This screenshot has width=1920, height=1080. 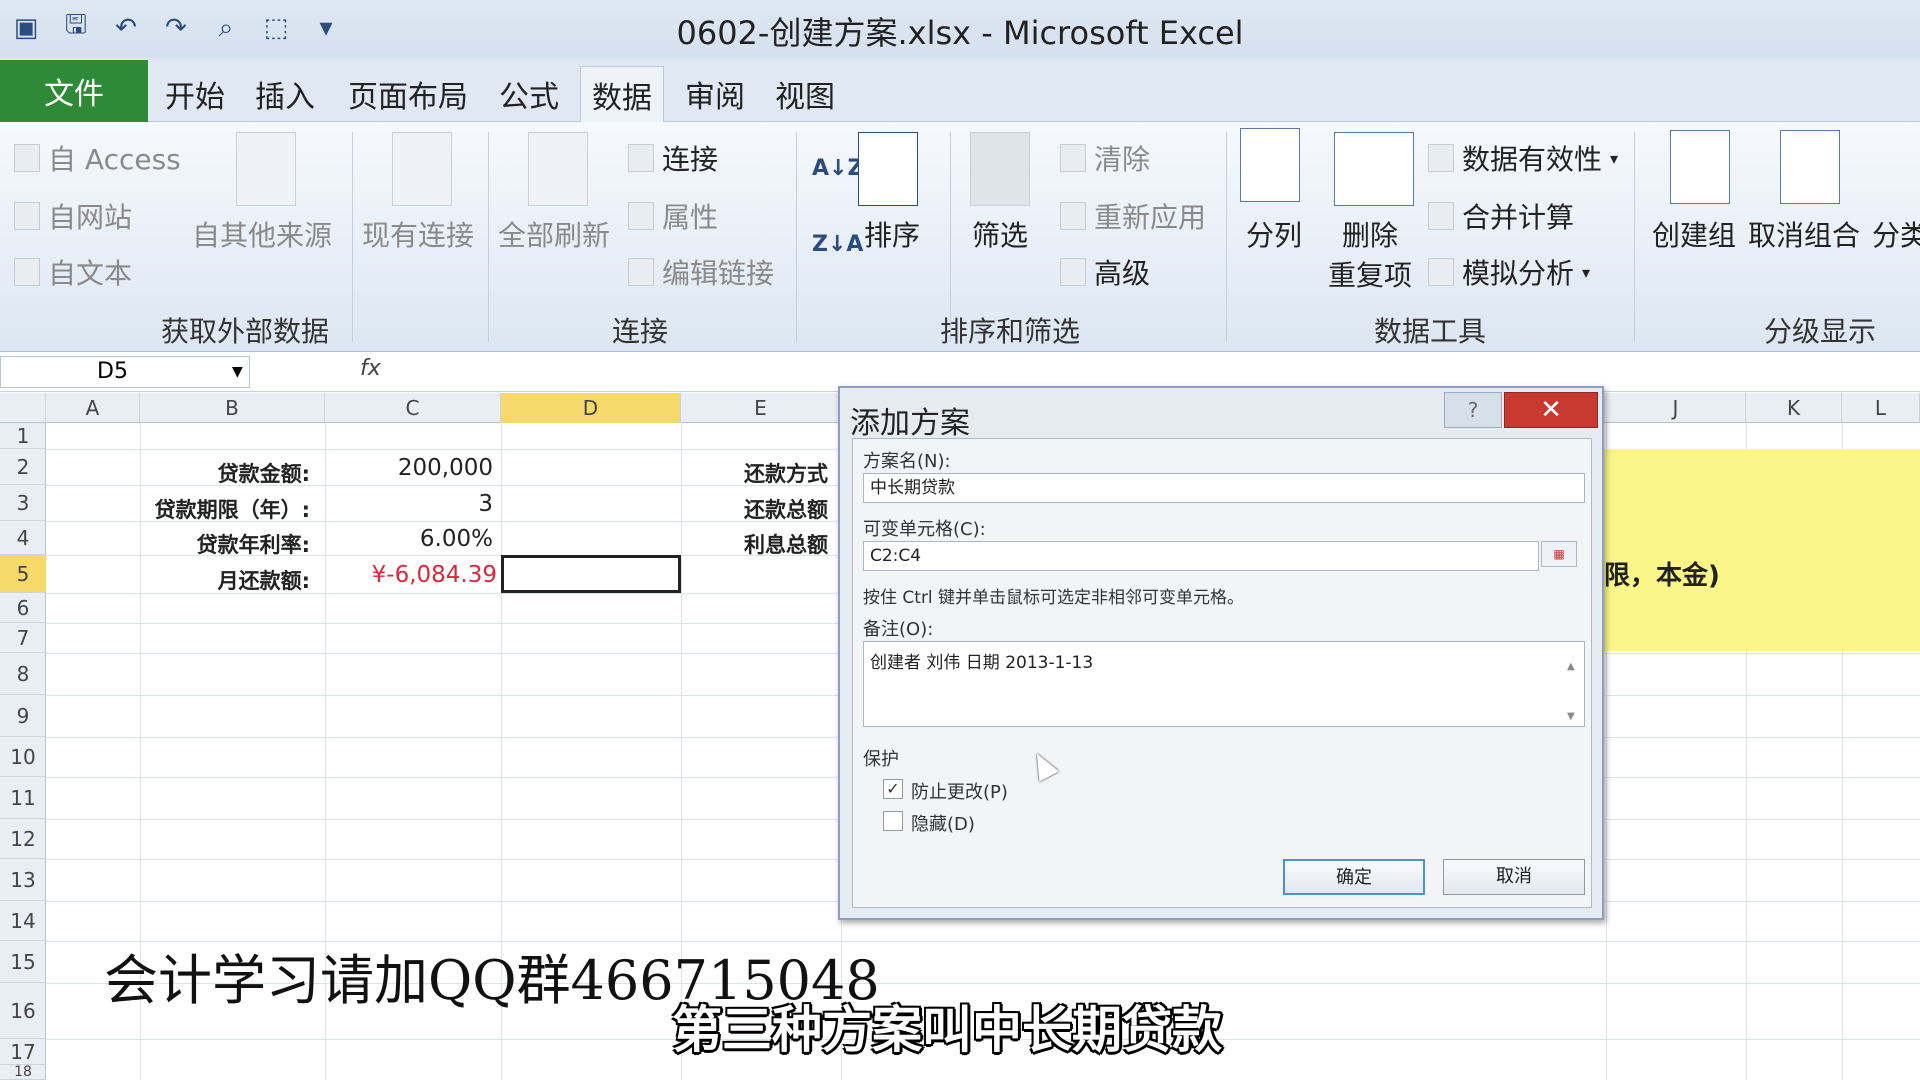 What do you see at coordinates (23, 674) in the screenshot?
I see `row-header: 8` at bounding box center [23, 674].